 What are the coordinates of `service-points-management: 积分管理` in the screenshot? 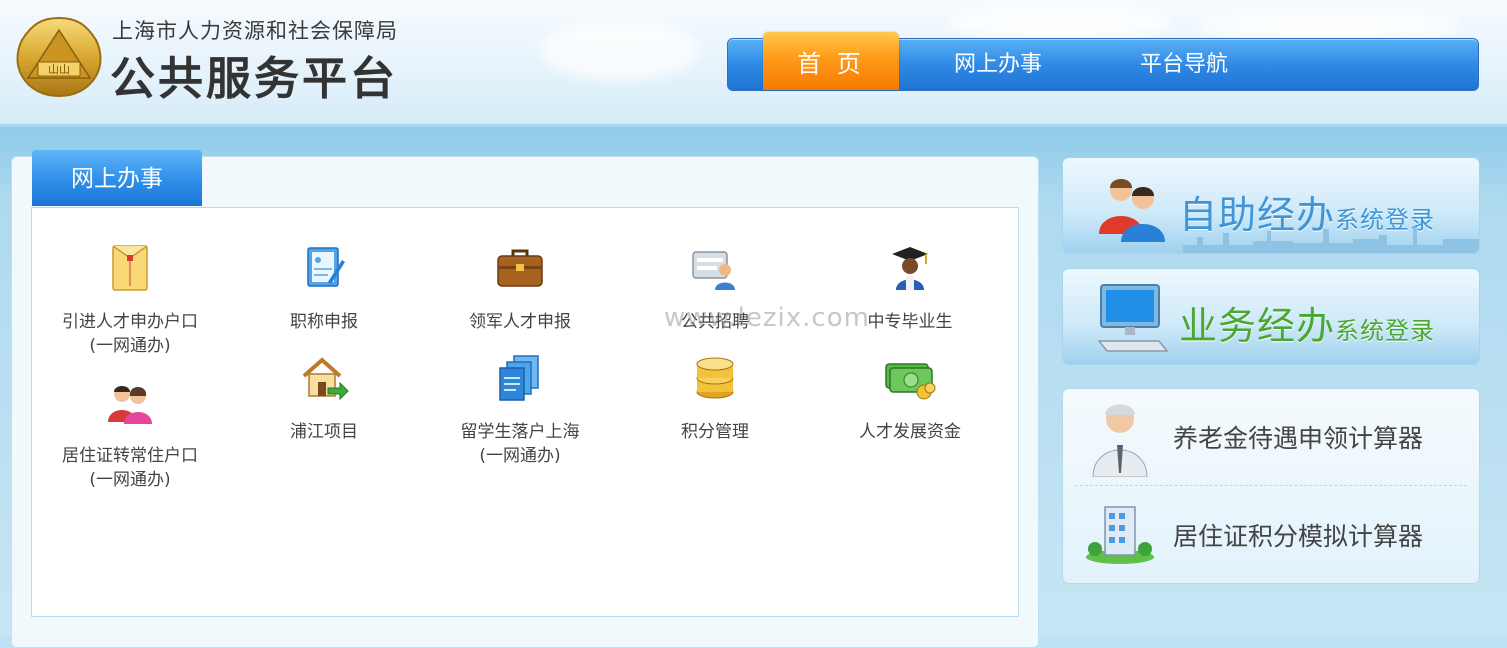 It's located at (715, 398).